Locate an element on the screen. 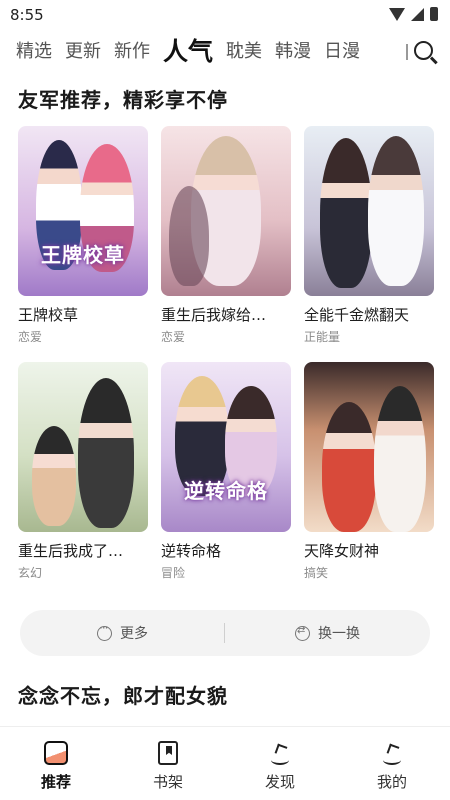  section-title: 念念不忘，郎才配女貌 is located at coordinates (123, 694).